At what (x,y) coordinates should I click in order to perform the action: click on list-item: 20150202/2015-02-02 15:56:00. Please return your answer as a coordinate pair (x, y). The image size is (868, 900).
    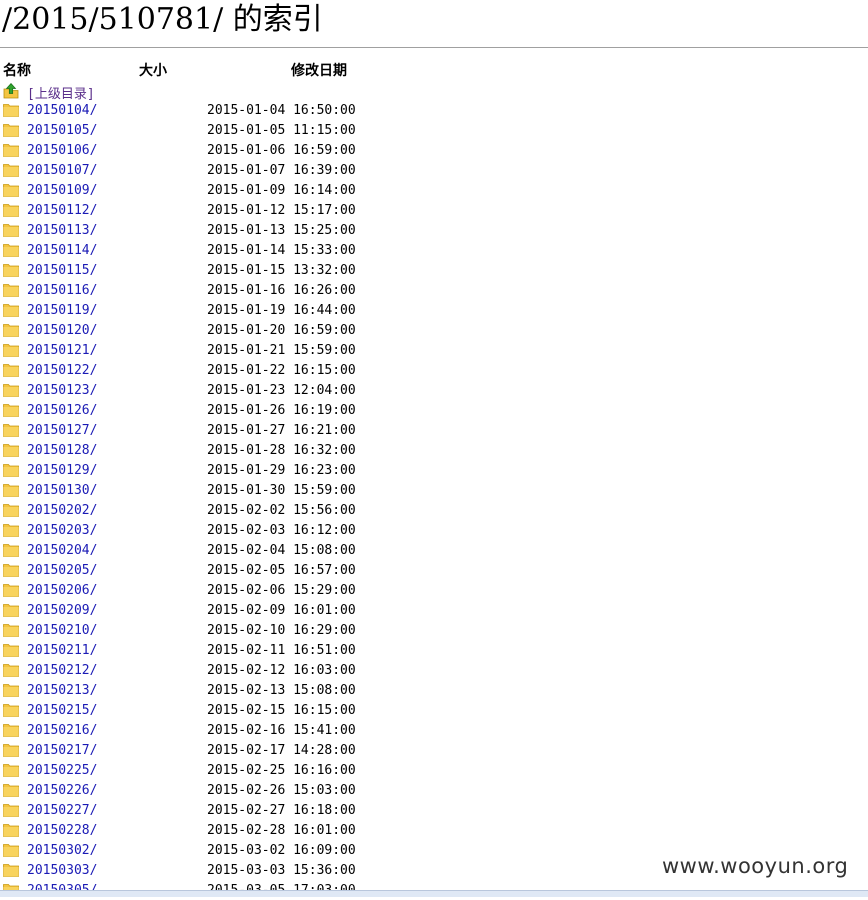
    Looking at the image, I should click on (434, 510).